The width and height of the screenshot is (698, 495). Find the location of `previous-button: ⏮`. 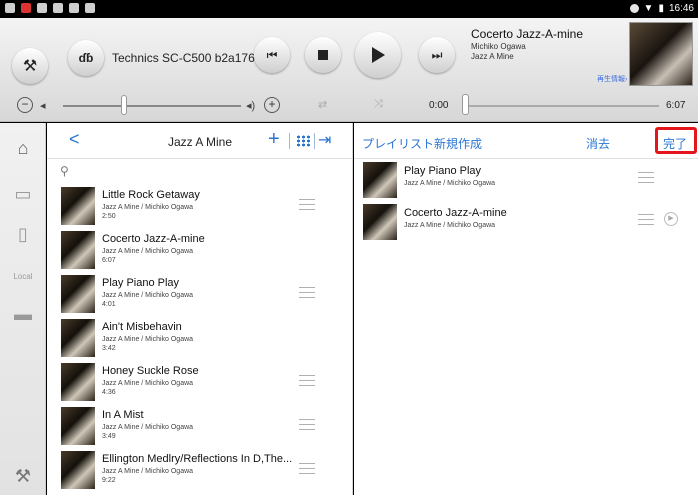

previous-button: ⏮ is located at coordinates (272, 55).